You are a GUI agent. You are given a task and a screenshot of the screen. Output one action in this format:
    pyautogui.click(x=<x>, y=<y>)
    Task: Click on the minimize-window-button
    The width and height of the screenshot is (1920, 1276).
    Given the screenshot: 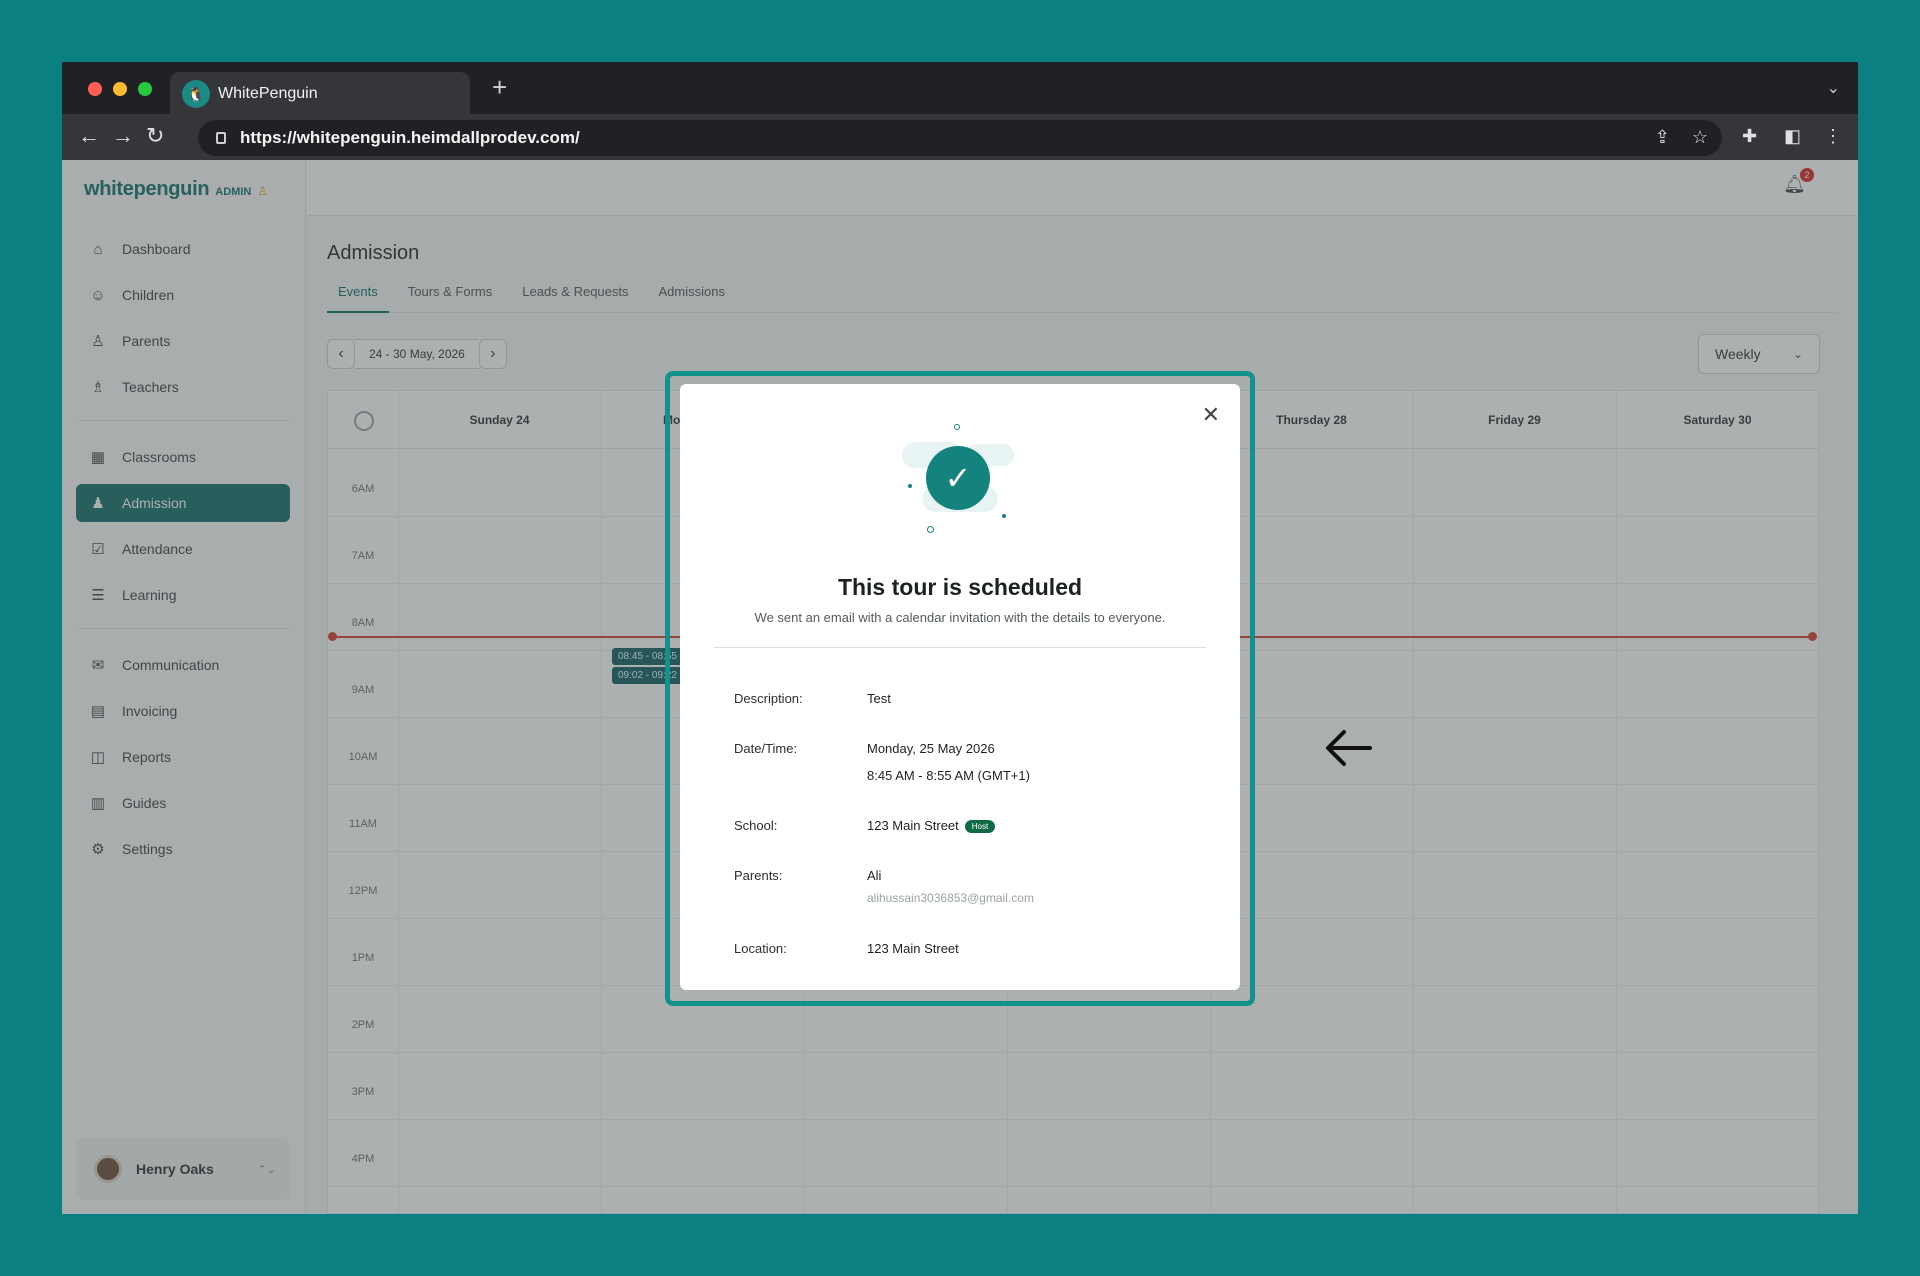 What is the action you would take?
    pyautogui.click(x=120, y=89)
    